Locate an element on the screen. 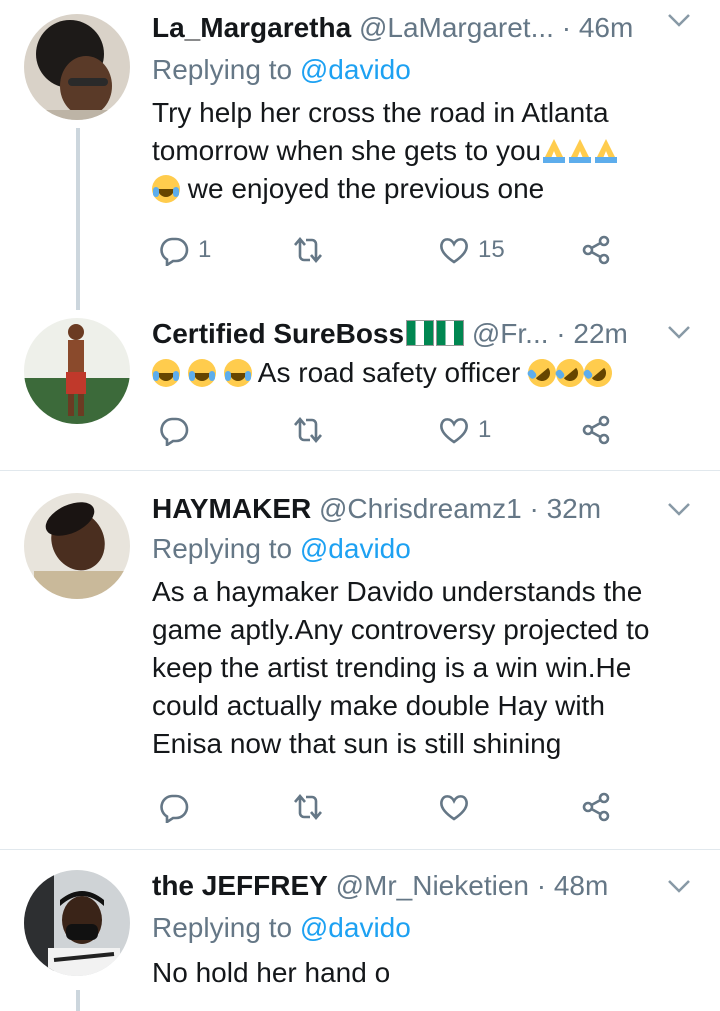 Image resolution: width=720 pixels, height=1011 pixels. handle: @Chrisdreamz1 is located at coordinates (420, 508).